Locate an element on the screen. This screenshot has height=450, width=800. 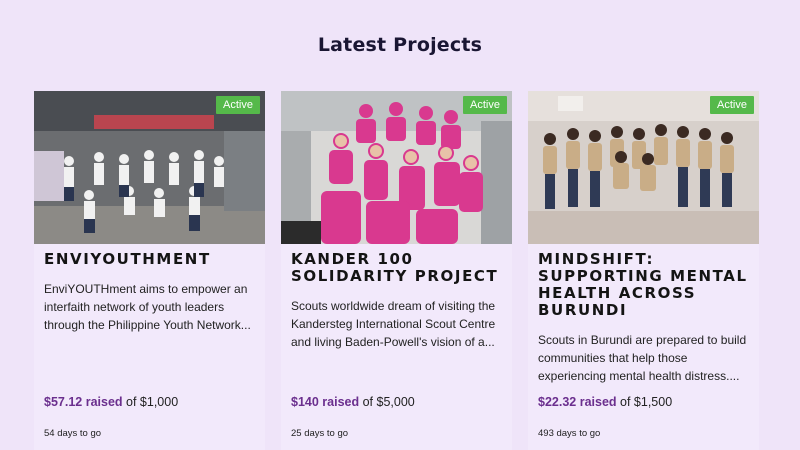
days-left: 493 days to go is located at coordinates (569, 433).